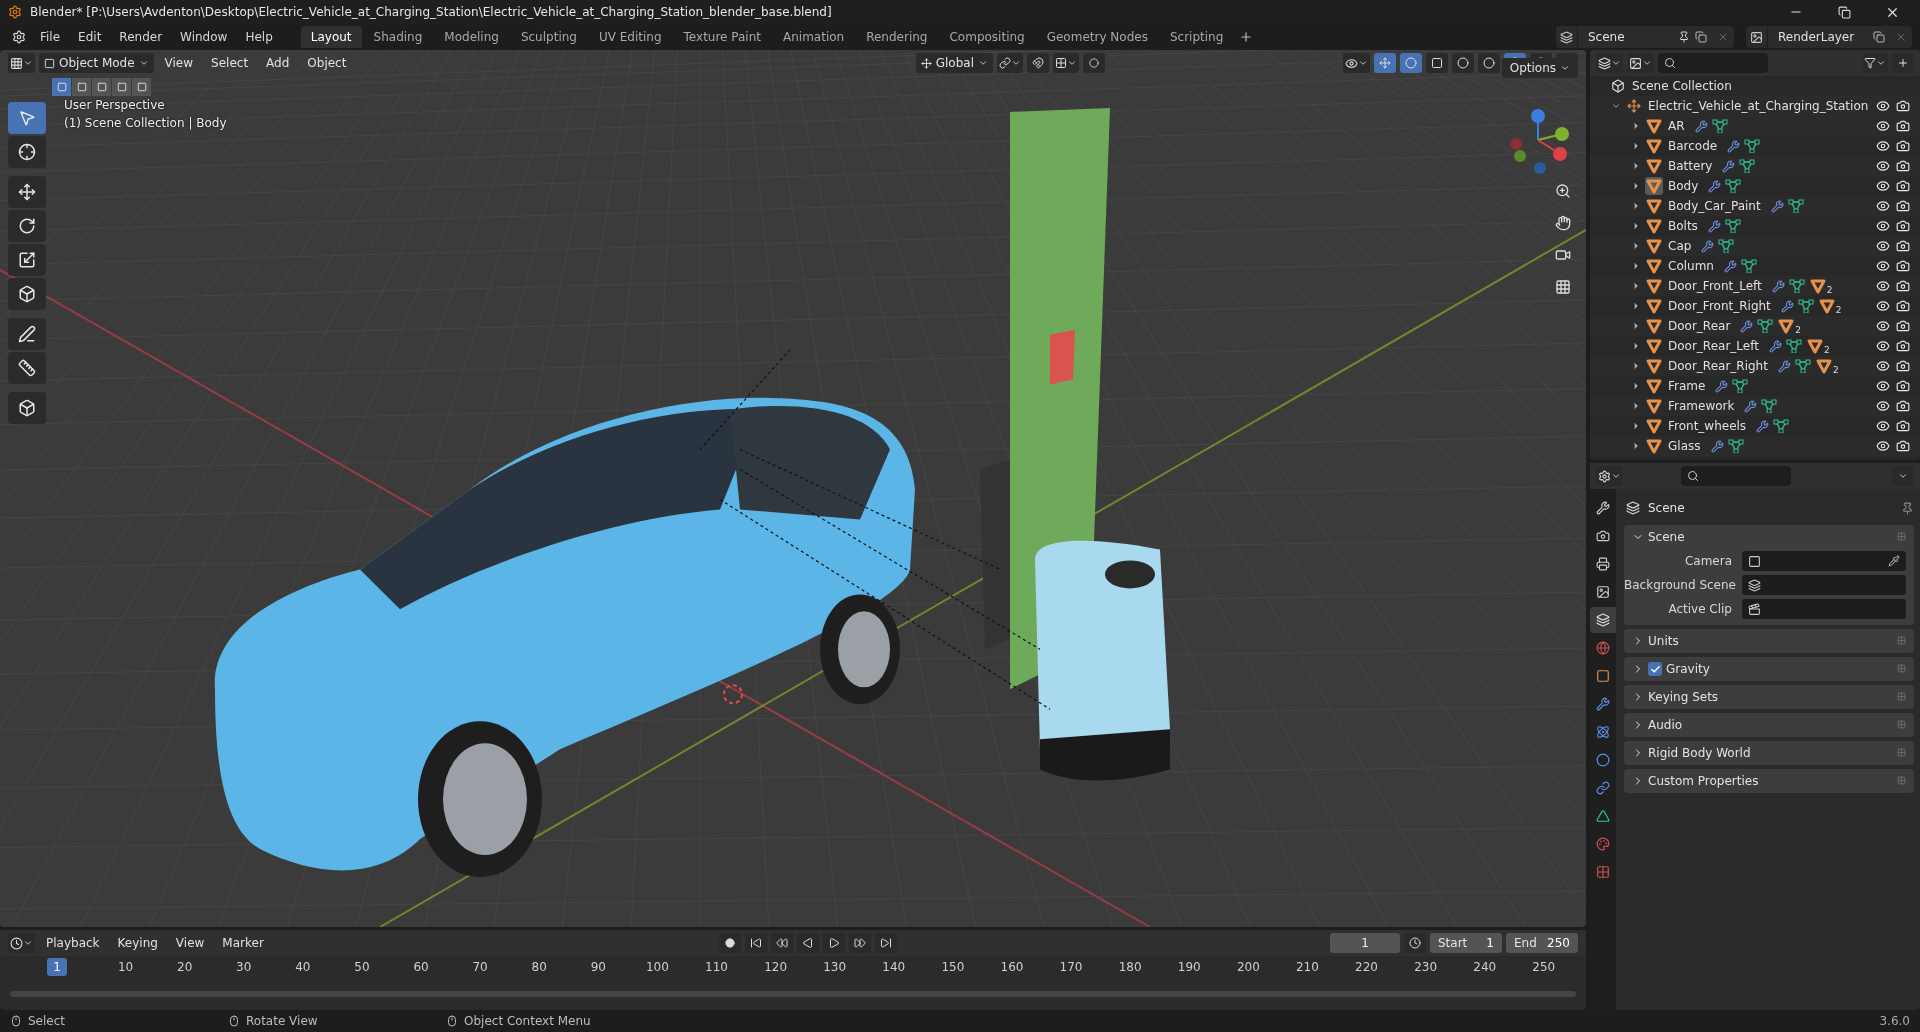  What do you see at coordinates (539, 967) in the screenshot?
I see `frame-number: 80` at bounding box center [539, 967].